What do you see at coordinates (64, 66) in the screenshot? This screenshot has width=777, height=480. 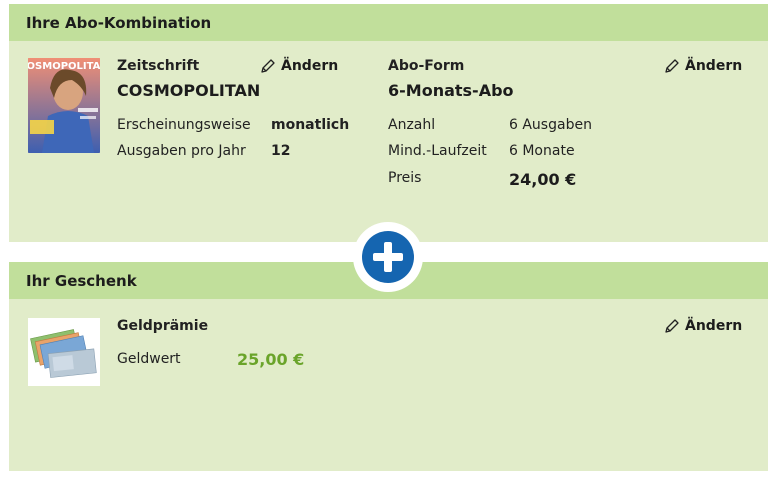 I see `svg-text: COSMOPOLITAN` at bounding box center [64, 66].